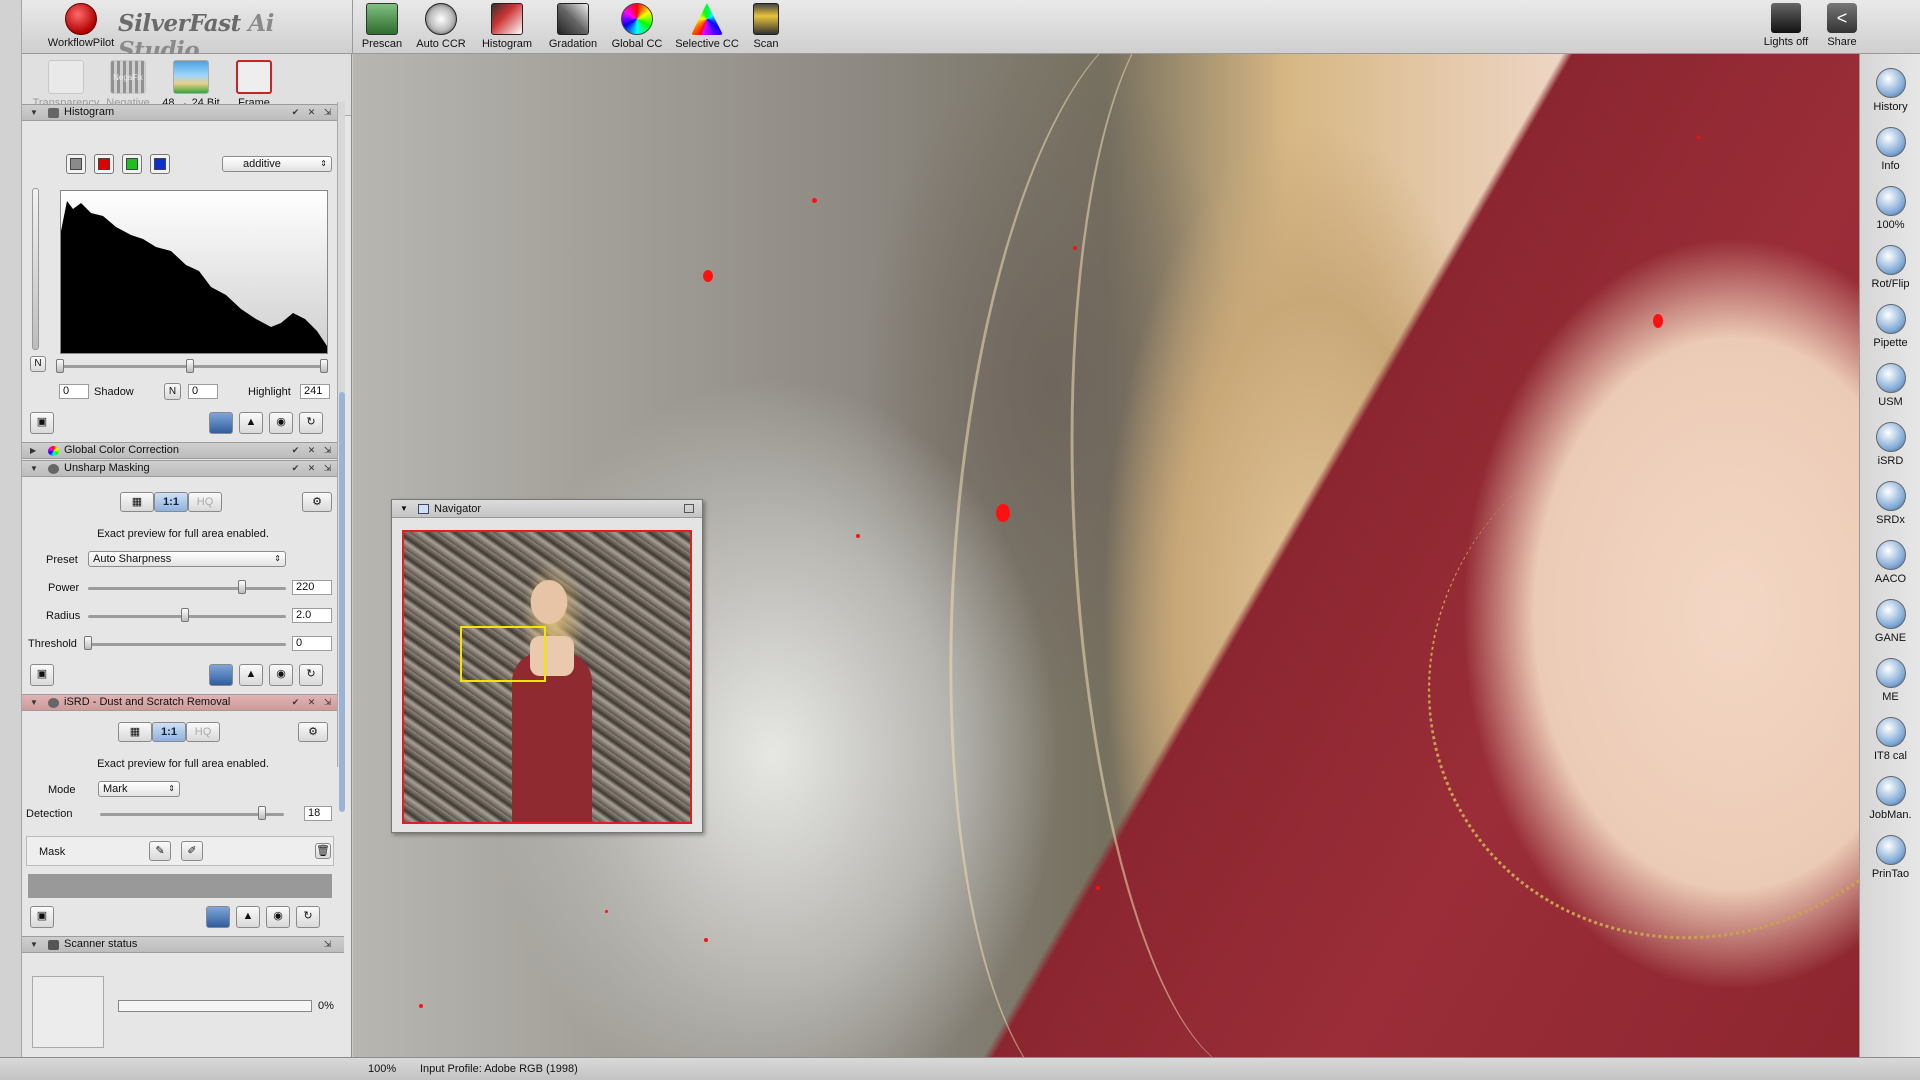 Image resolution: width=1920 pixels, height=1080 pixels. What do you see at coordinates (104, 164) in the screenshot?
I see `channel-red-button` at bounding box center [104, 164].